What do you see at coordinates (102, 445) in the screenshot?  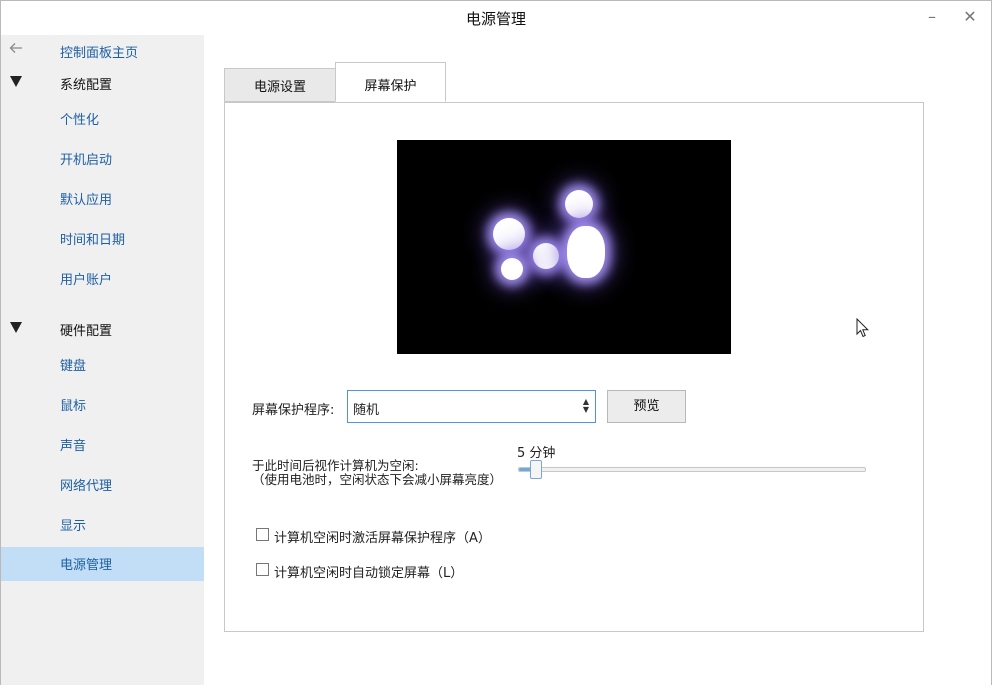 I see `sidebar-item-sound: 声音` at bounding box center [102, 445].